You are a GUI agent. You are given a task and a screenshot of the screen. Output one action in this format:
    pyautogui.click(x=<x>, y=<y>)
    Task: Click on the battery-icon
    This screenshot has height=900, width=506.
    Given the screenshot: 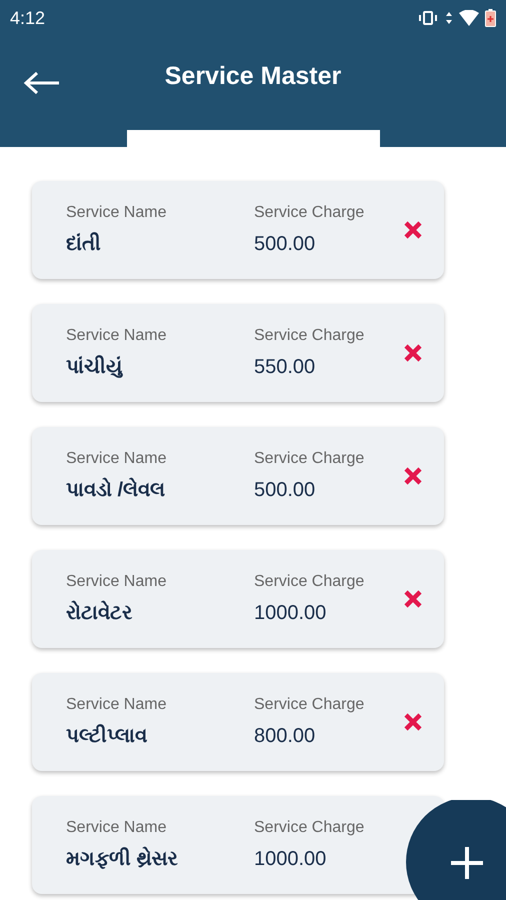 What is the action you would take?
    pyautogui.click(x=490, y=18)
    